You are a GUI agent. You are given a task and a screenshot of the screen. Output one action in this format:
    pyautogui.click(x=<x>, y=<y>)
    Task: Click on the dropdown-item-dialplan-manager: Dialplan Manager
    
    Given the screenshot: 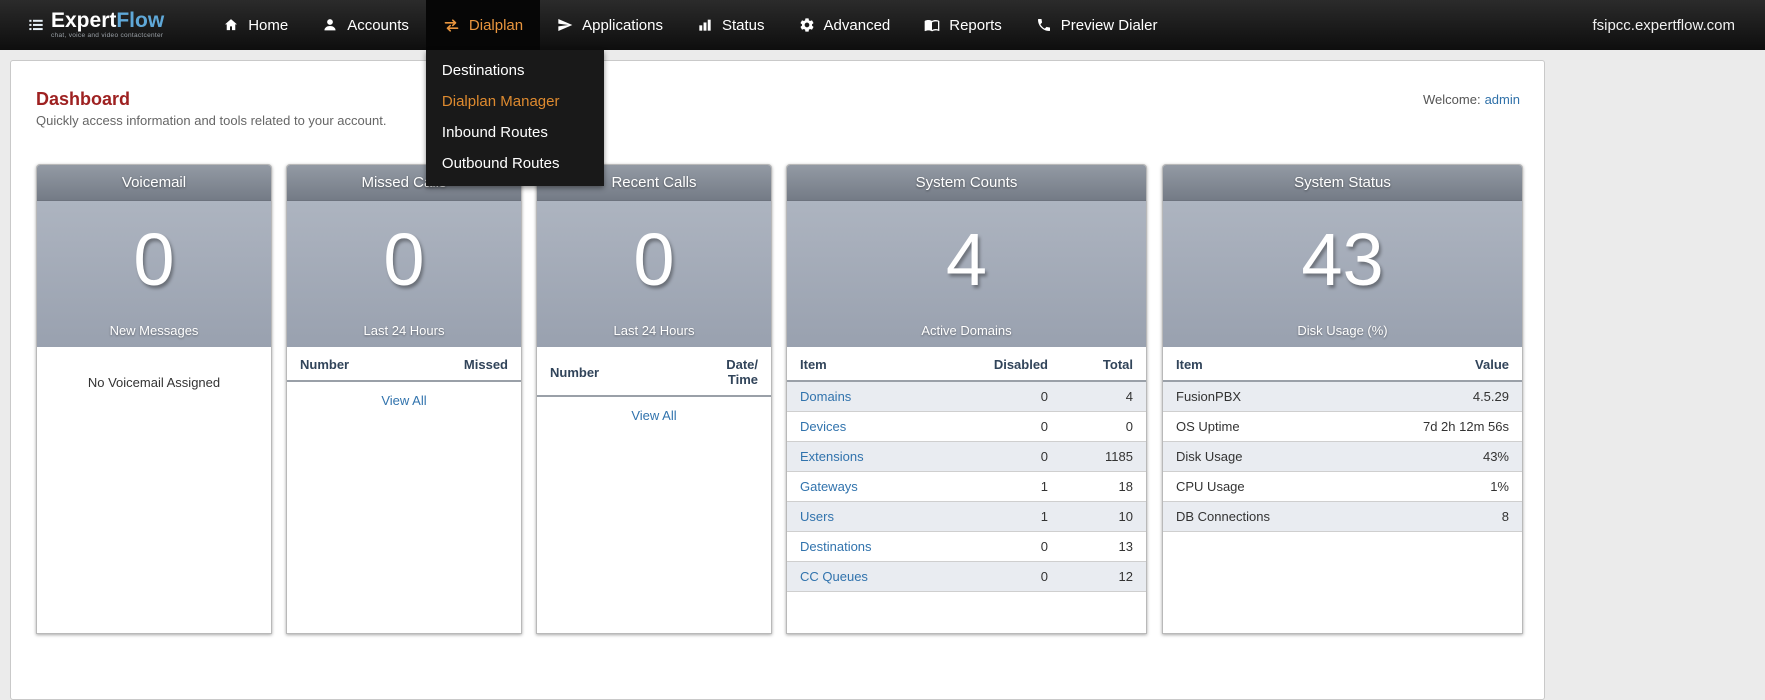 What is the action you would take?
    pyautogui.click(x=515, y=101)
    